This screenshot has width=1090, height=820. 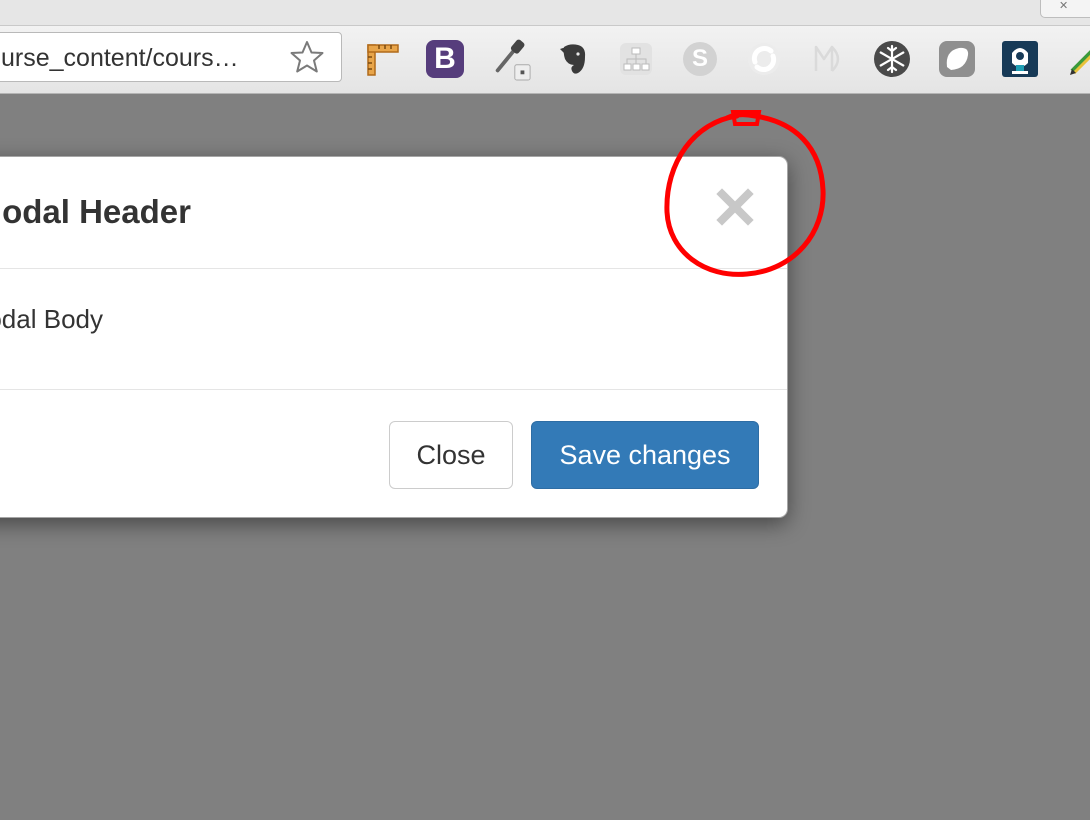 I want to click on modal-body: Modal Body, so click(x=393, y=329).